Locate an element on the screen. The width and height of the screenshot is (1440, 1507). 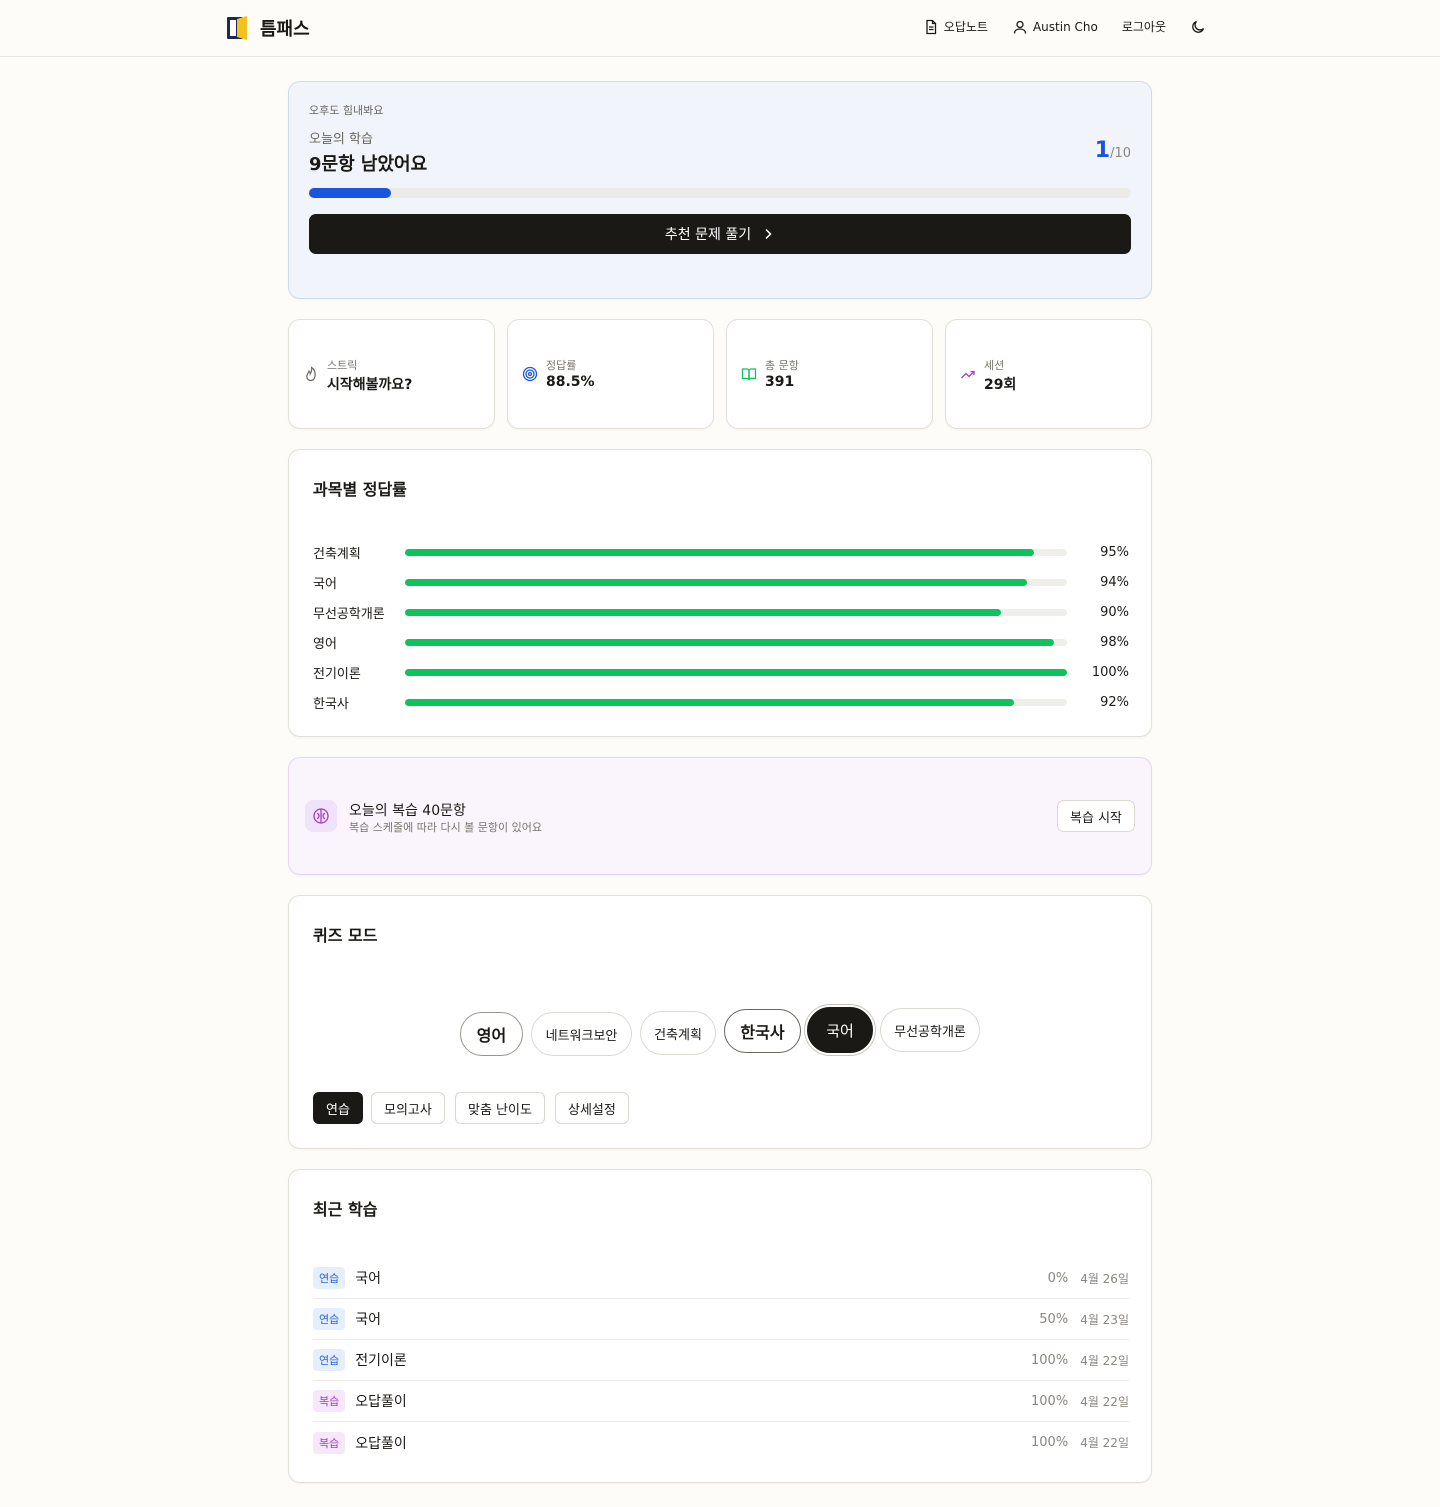
subject-accuracy-value: 90% is located at coordinates (1114, 612).